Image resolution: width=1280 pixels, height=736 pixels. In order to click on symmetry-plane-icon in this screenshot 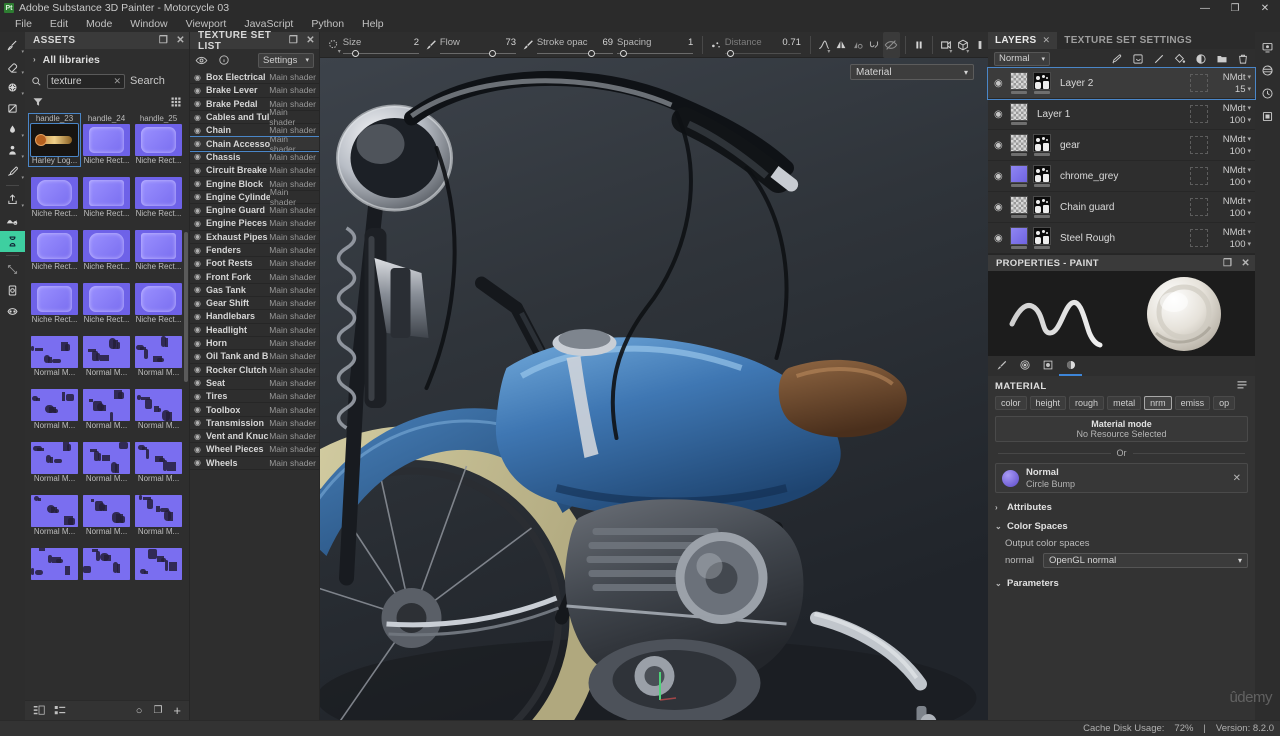, I will do `click(857, 45)`.